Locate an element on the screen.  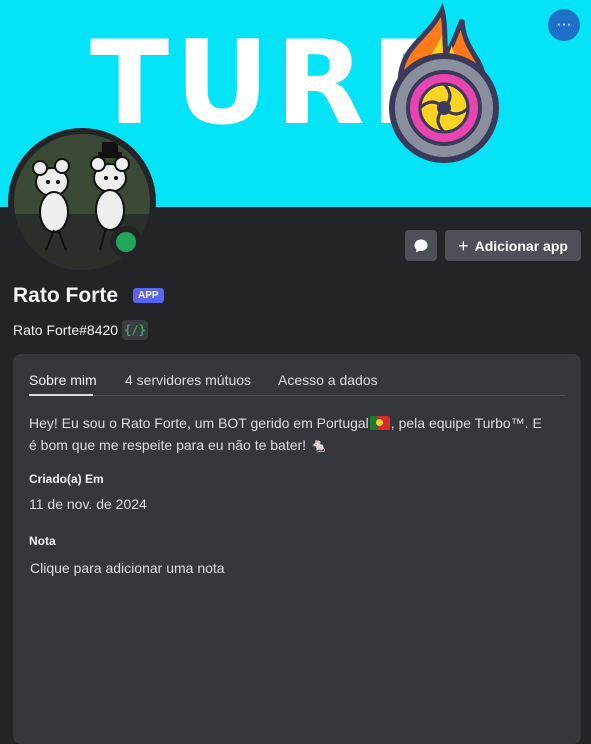
note-label: Nota is located at coordinates (42, 541).